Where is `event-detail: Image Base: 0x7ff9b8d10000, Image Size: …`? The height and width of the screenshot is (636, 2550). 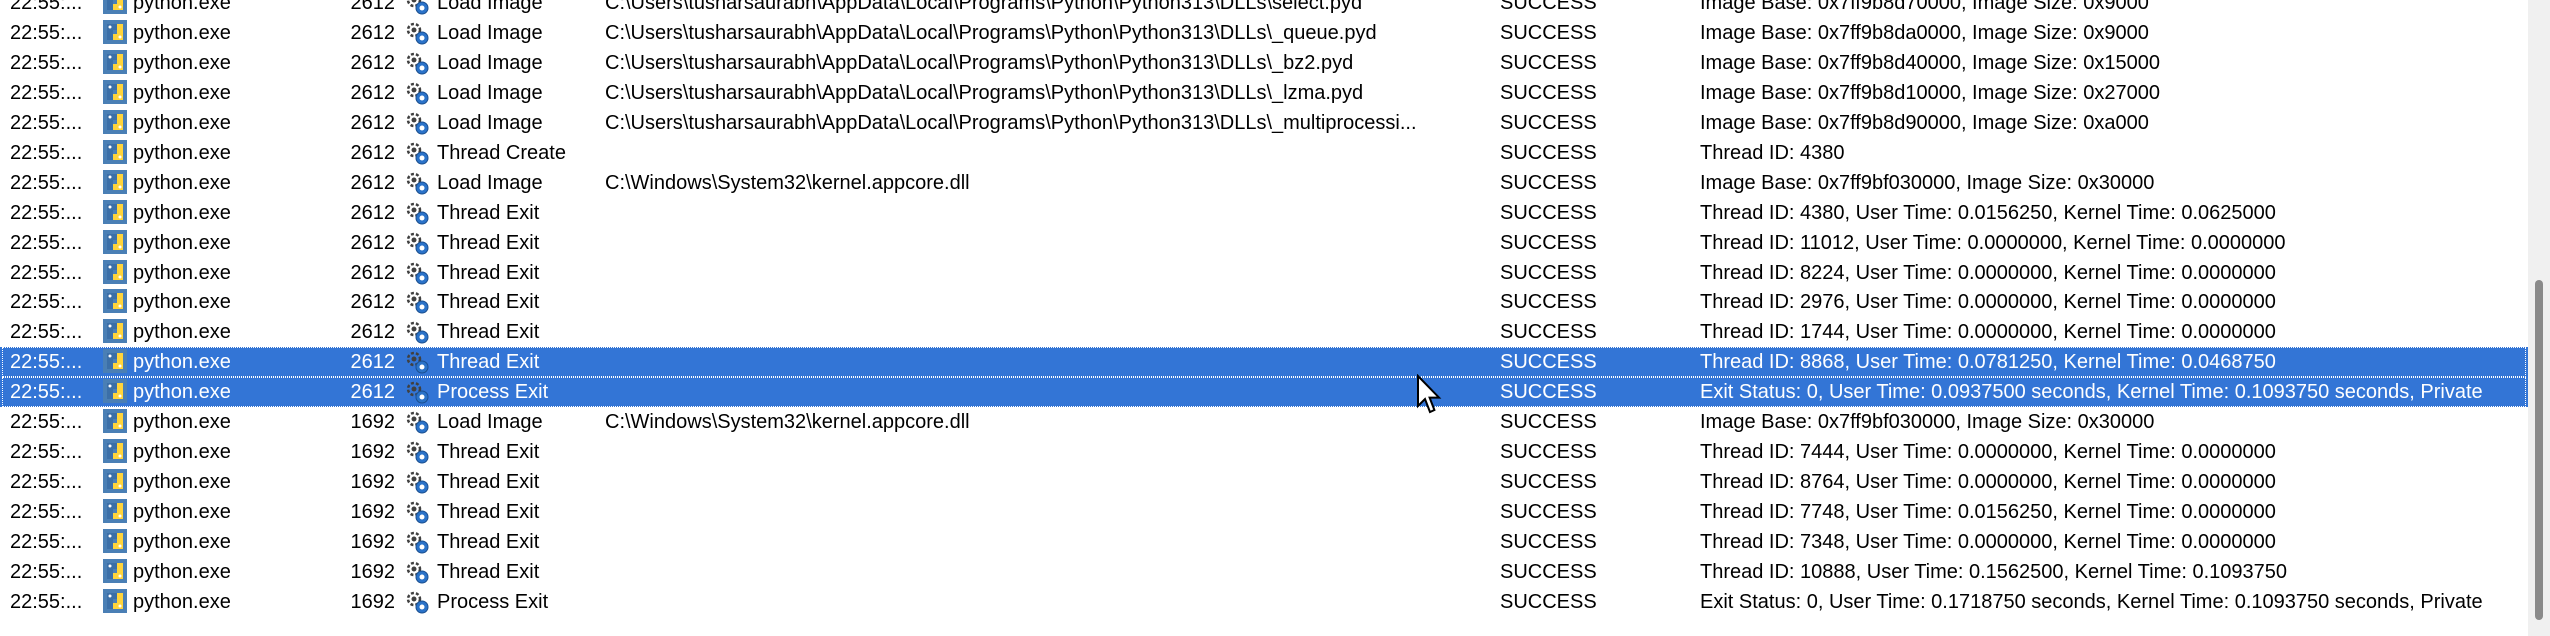
event-detail: Image Base: 0x7ff9b8d10000, Image Size: … is located at coordinates (1930, 92).